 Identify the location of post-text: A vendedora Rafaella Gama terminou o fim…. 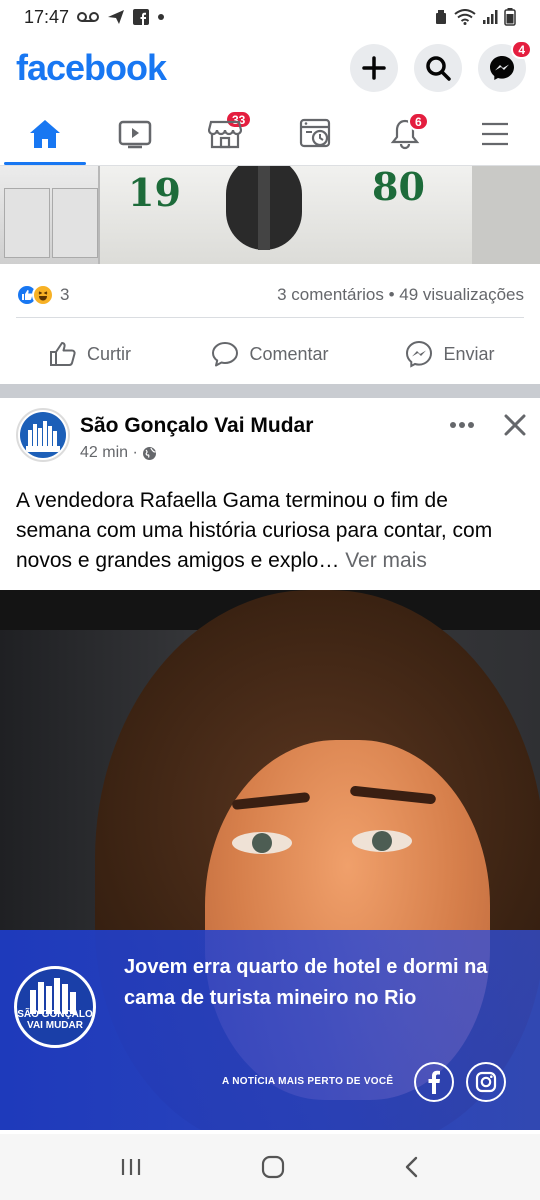
(270, 531).